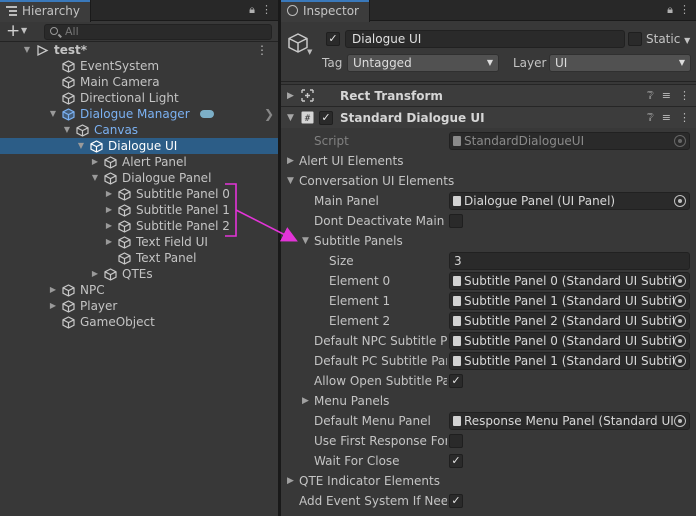  Describe the element at coordinates (488, 241) in the screenshot. I see `prop-subtitle-panels: ▼ Subtitle Panels` at that location.